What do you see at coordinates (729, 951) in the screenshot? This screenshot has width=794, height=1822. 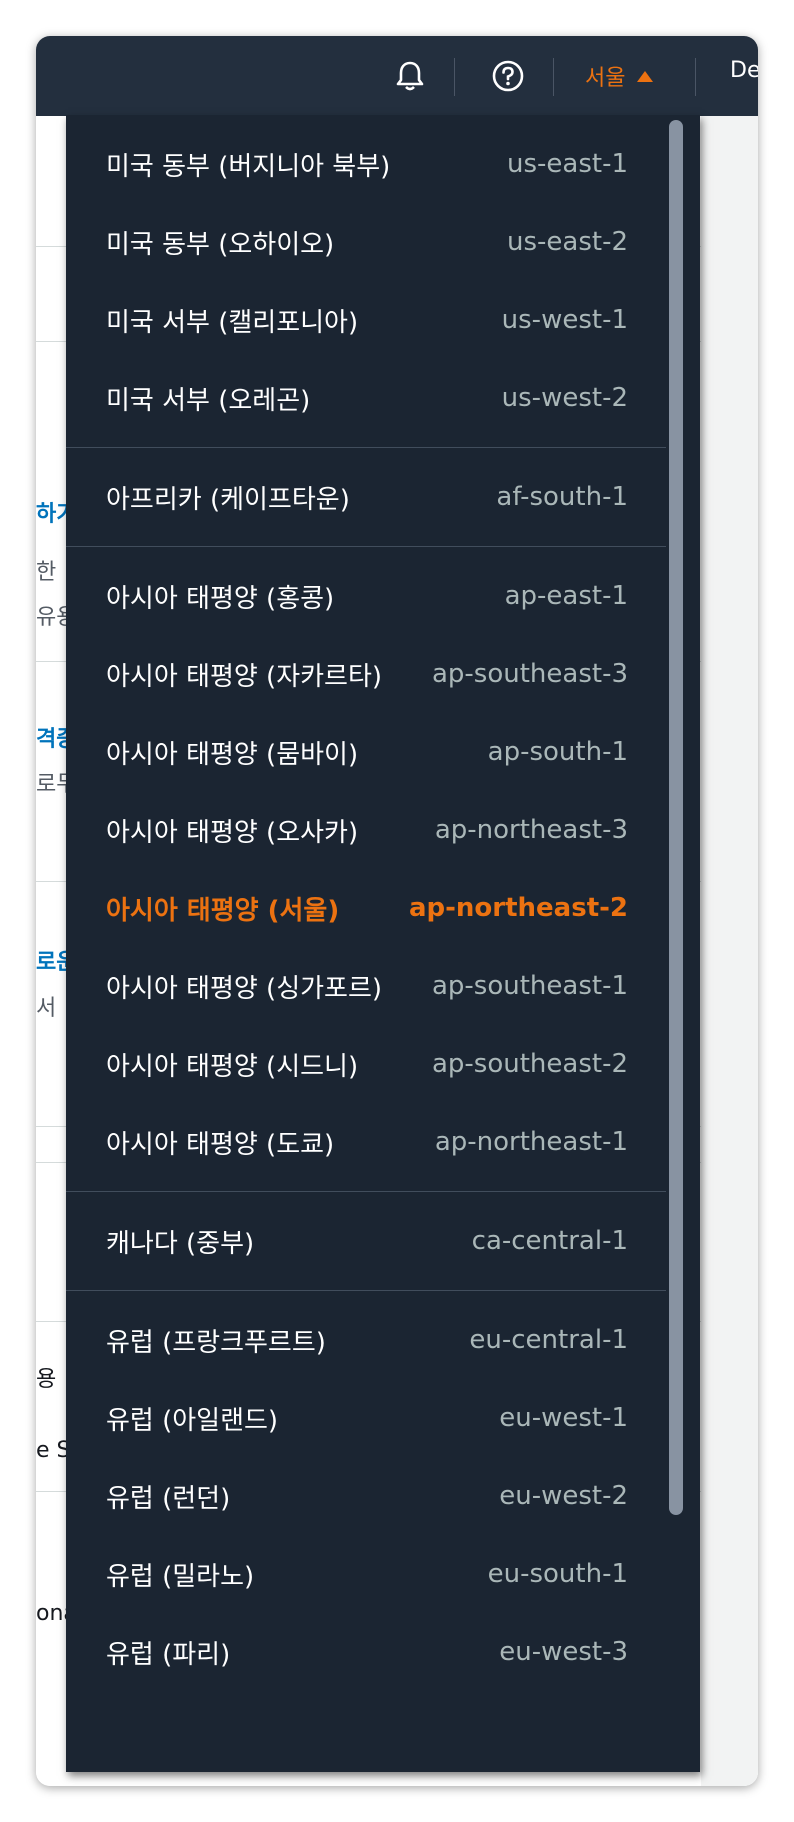 I see `background-right-panel` at bounding box center [729, 951].